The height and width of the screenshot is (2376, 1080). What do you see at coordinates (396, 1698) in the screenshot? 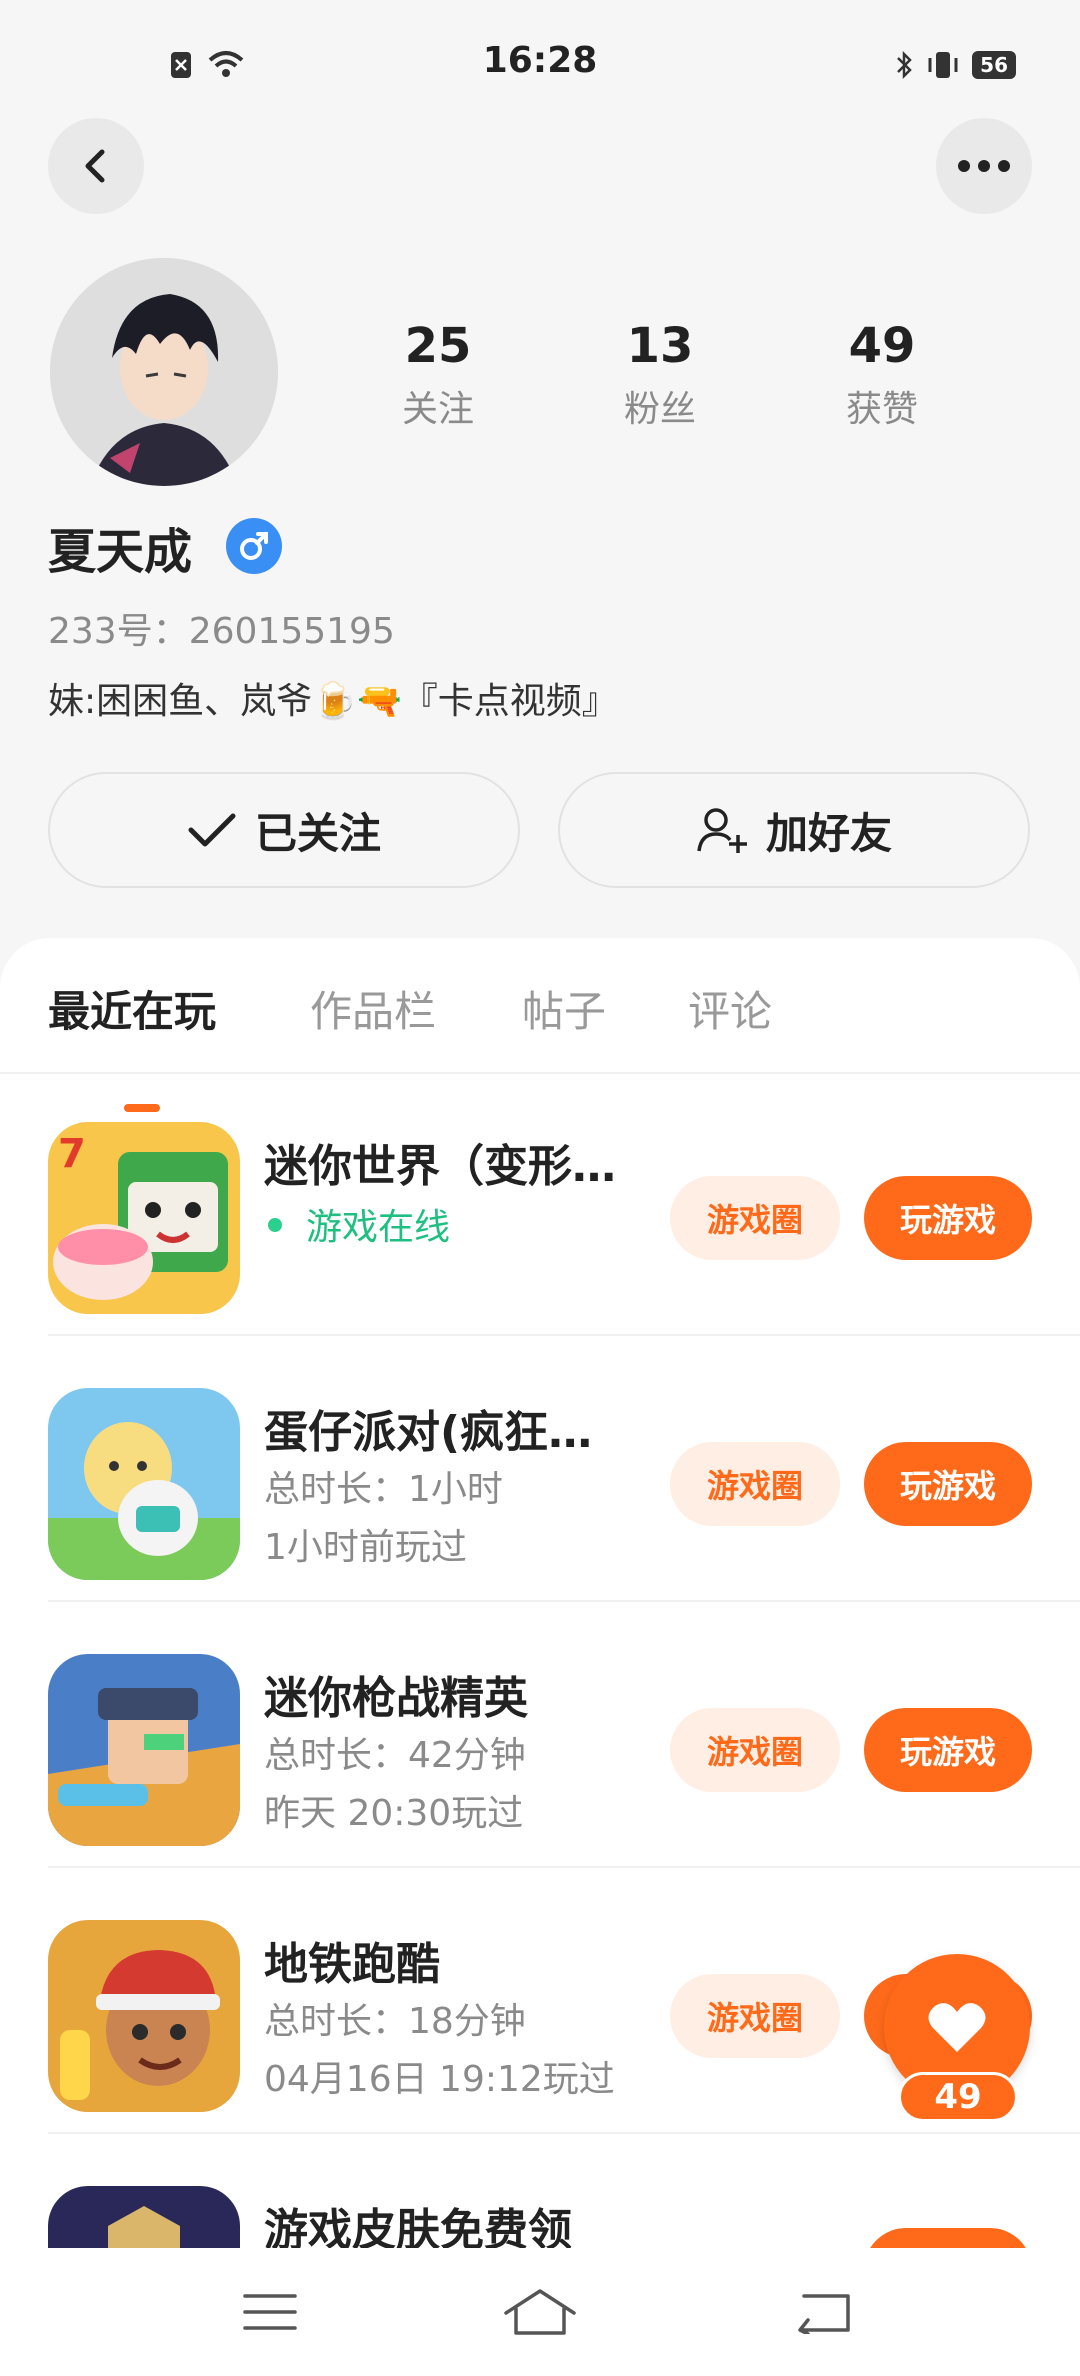
I see `game-name: 迷你枪战精英` at bounding box center [396, 1698].